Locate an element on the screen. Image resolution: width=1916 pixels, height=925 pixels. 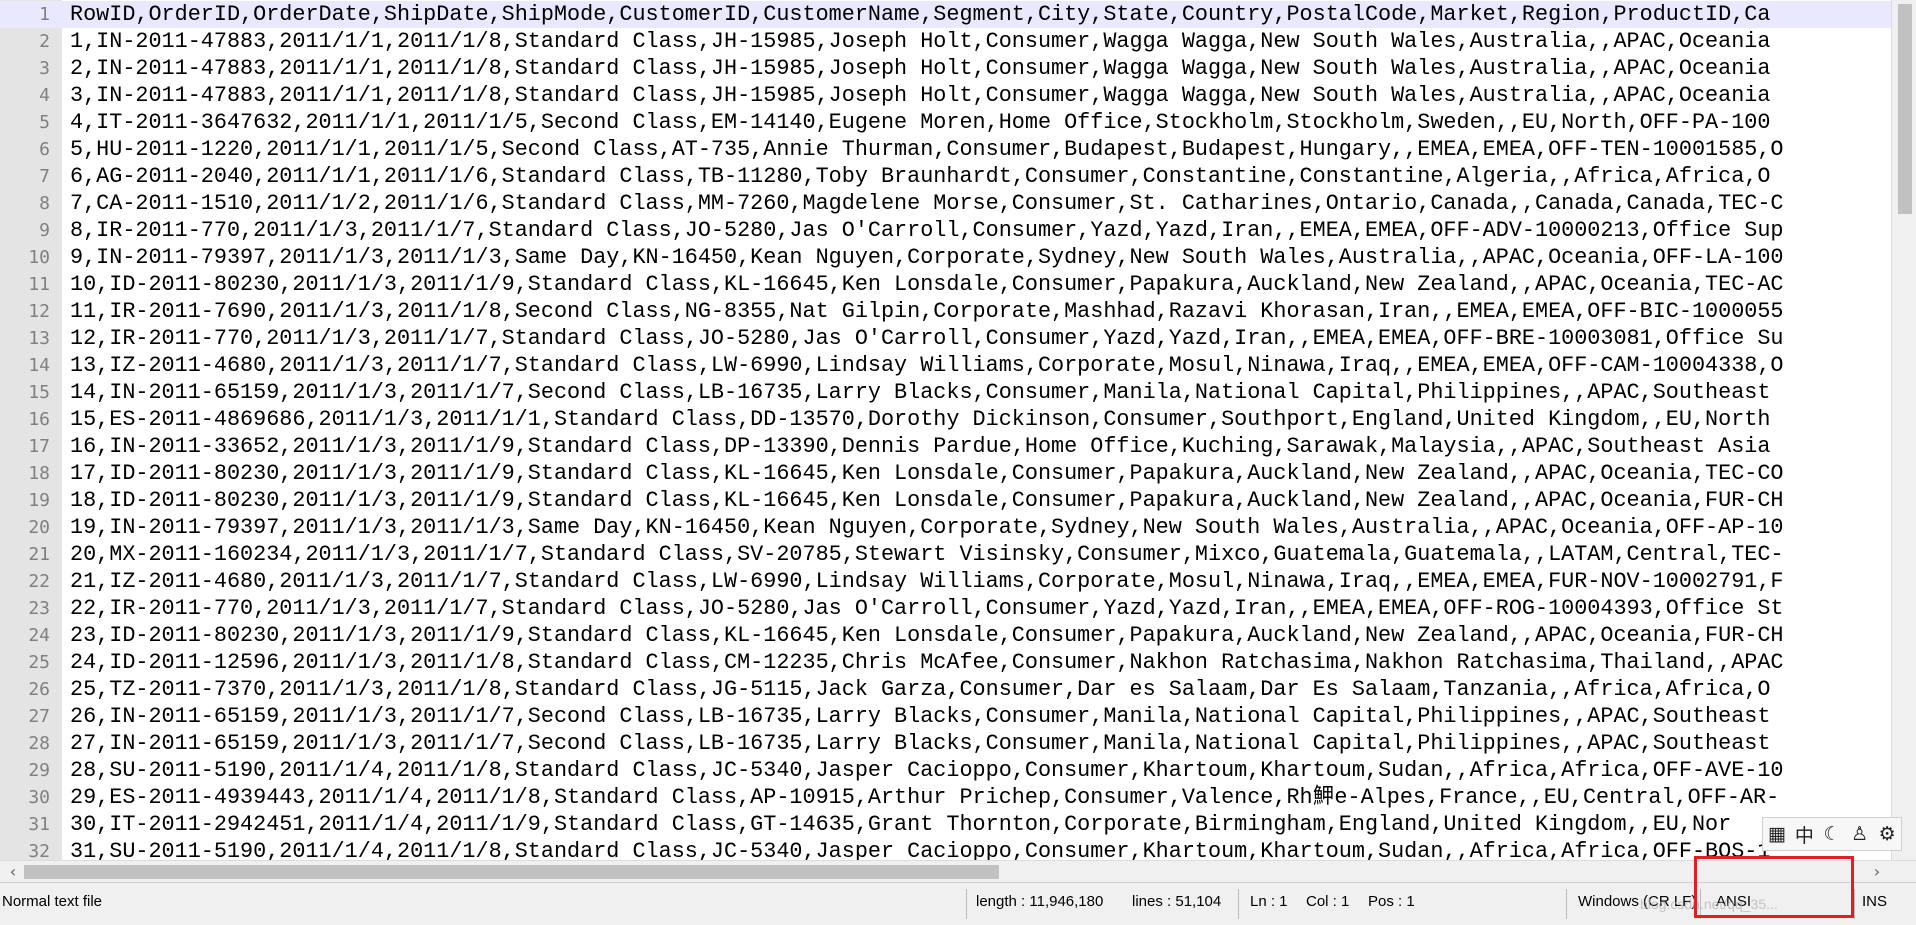
line-number: 5 is located at coordinates (44, 122).